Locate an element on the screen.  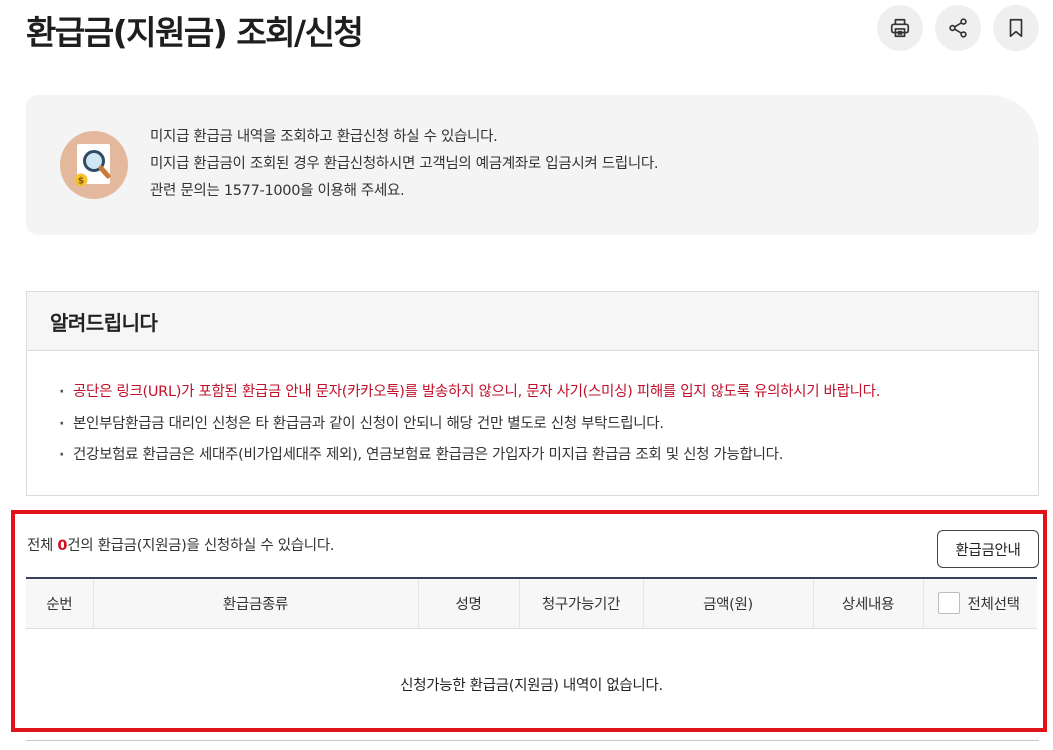
column-header-refund-type: 환급금종류 is located at coordinates (255, 603).